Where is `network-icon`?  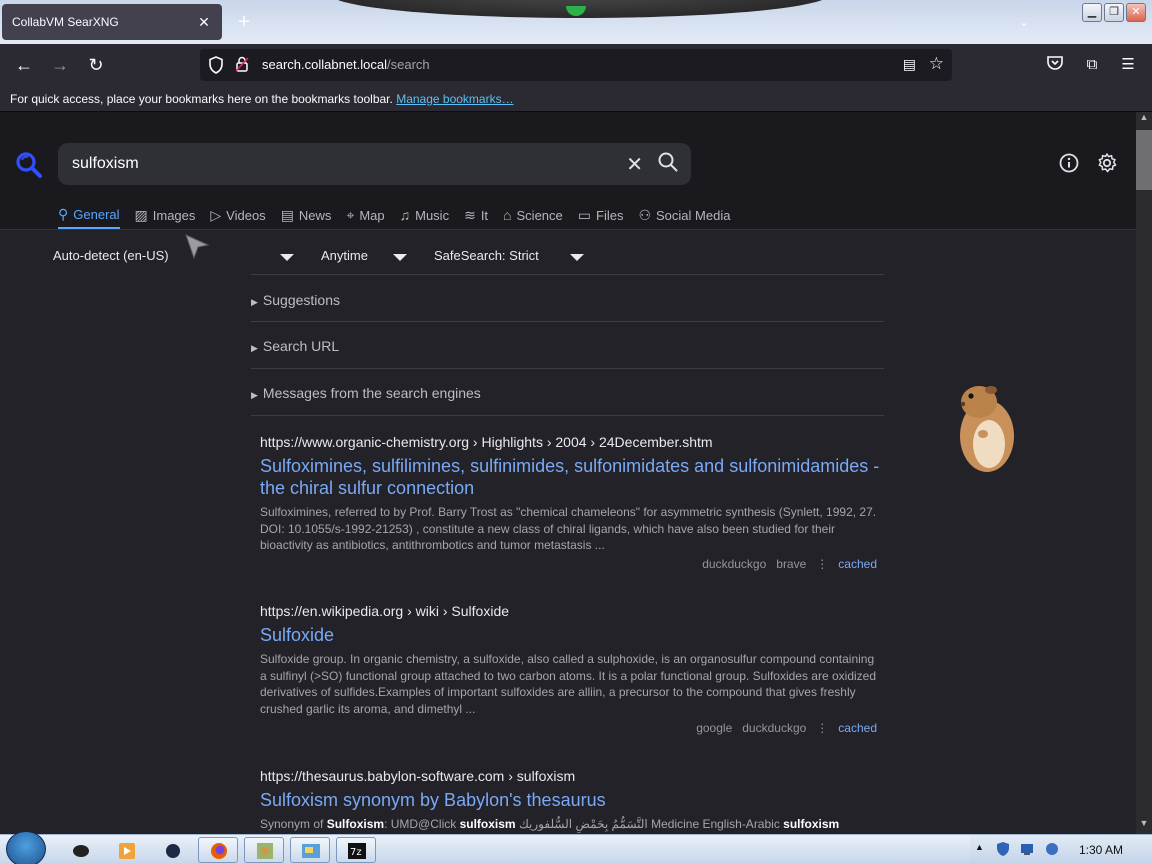
network-icon is located at coordinates (1027, 850).